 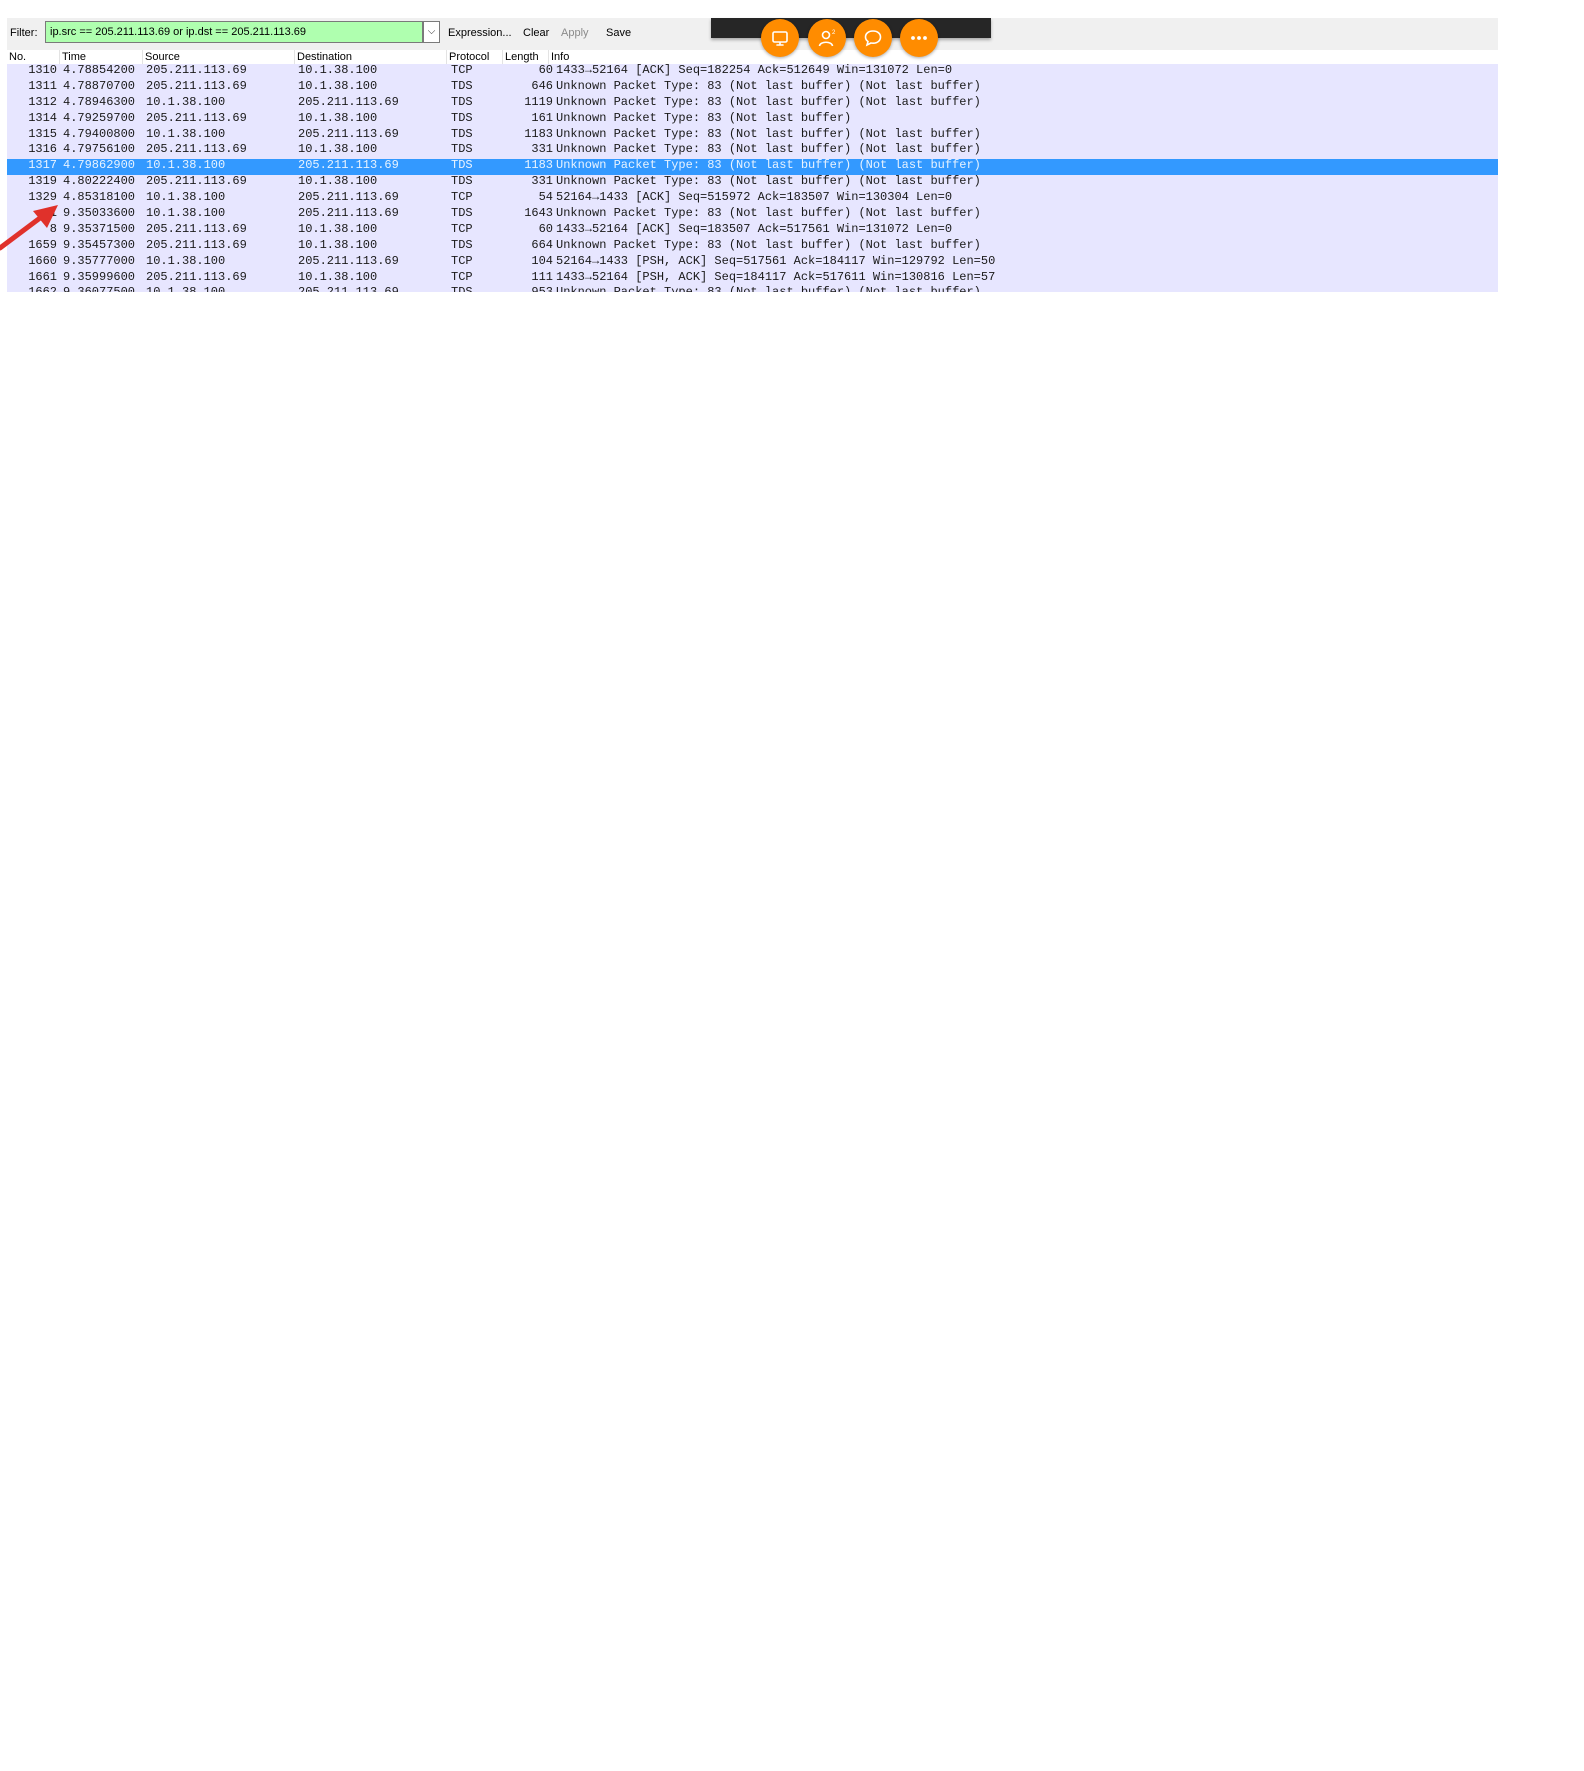 What do you see at coordinates (542, 260) in the screenshot?
I see `packet-length: 104` at bounding box center [542, 260].